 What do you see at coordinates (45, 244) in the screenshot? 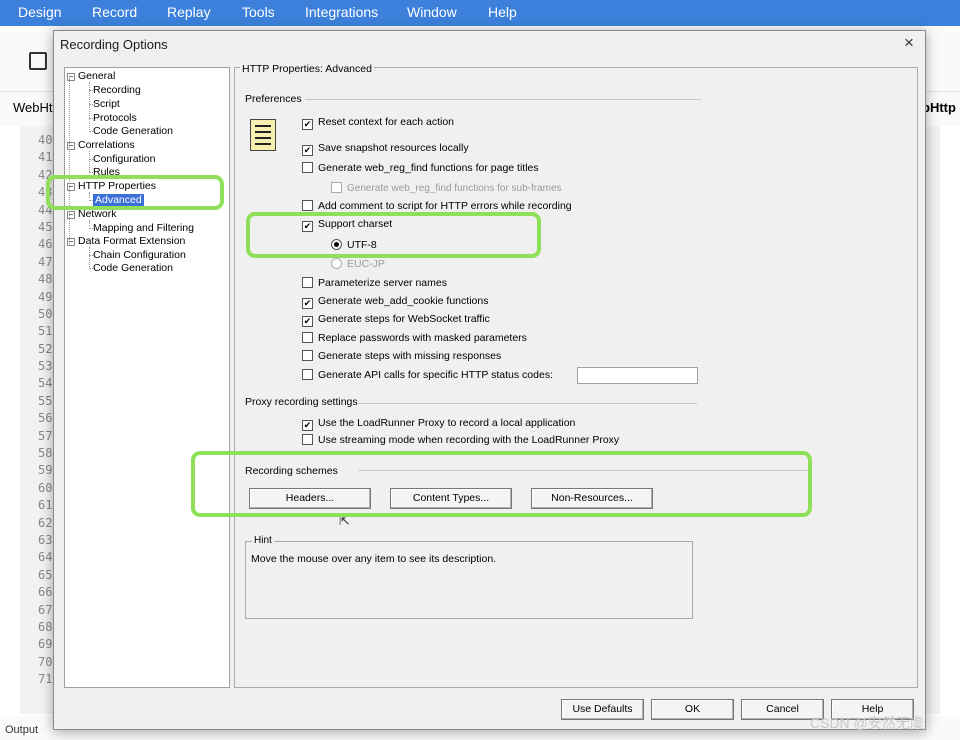
I see `line-number: 46` at bounding box center [45, 244].